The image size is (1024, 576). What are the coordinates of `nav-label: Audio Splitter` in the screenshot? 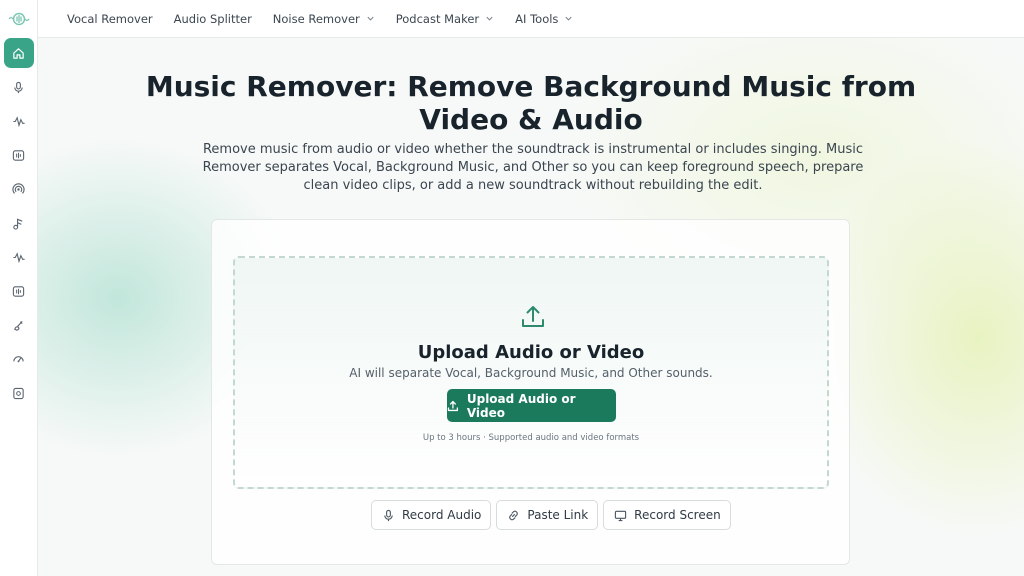 It's located at (212, 18).